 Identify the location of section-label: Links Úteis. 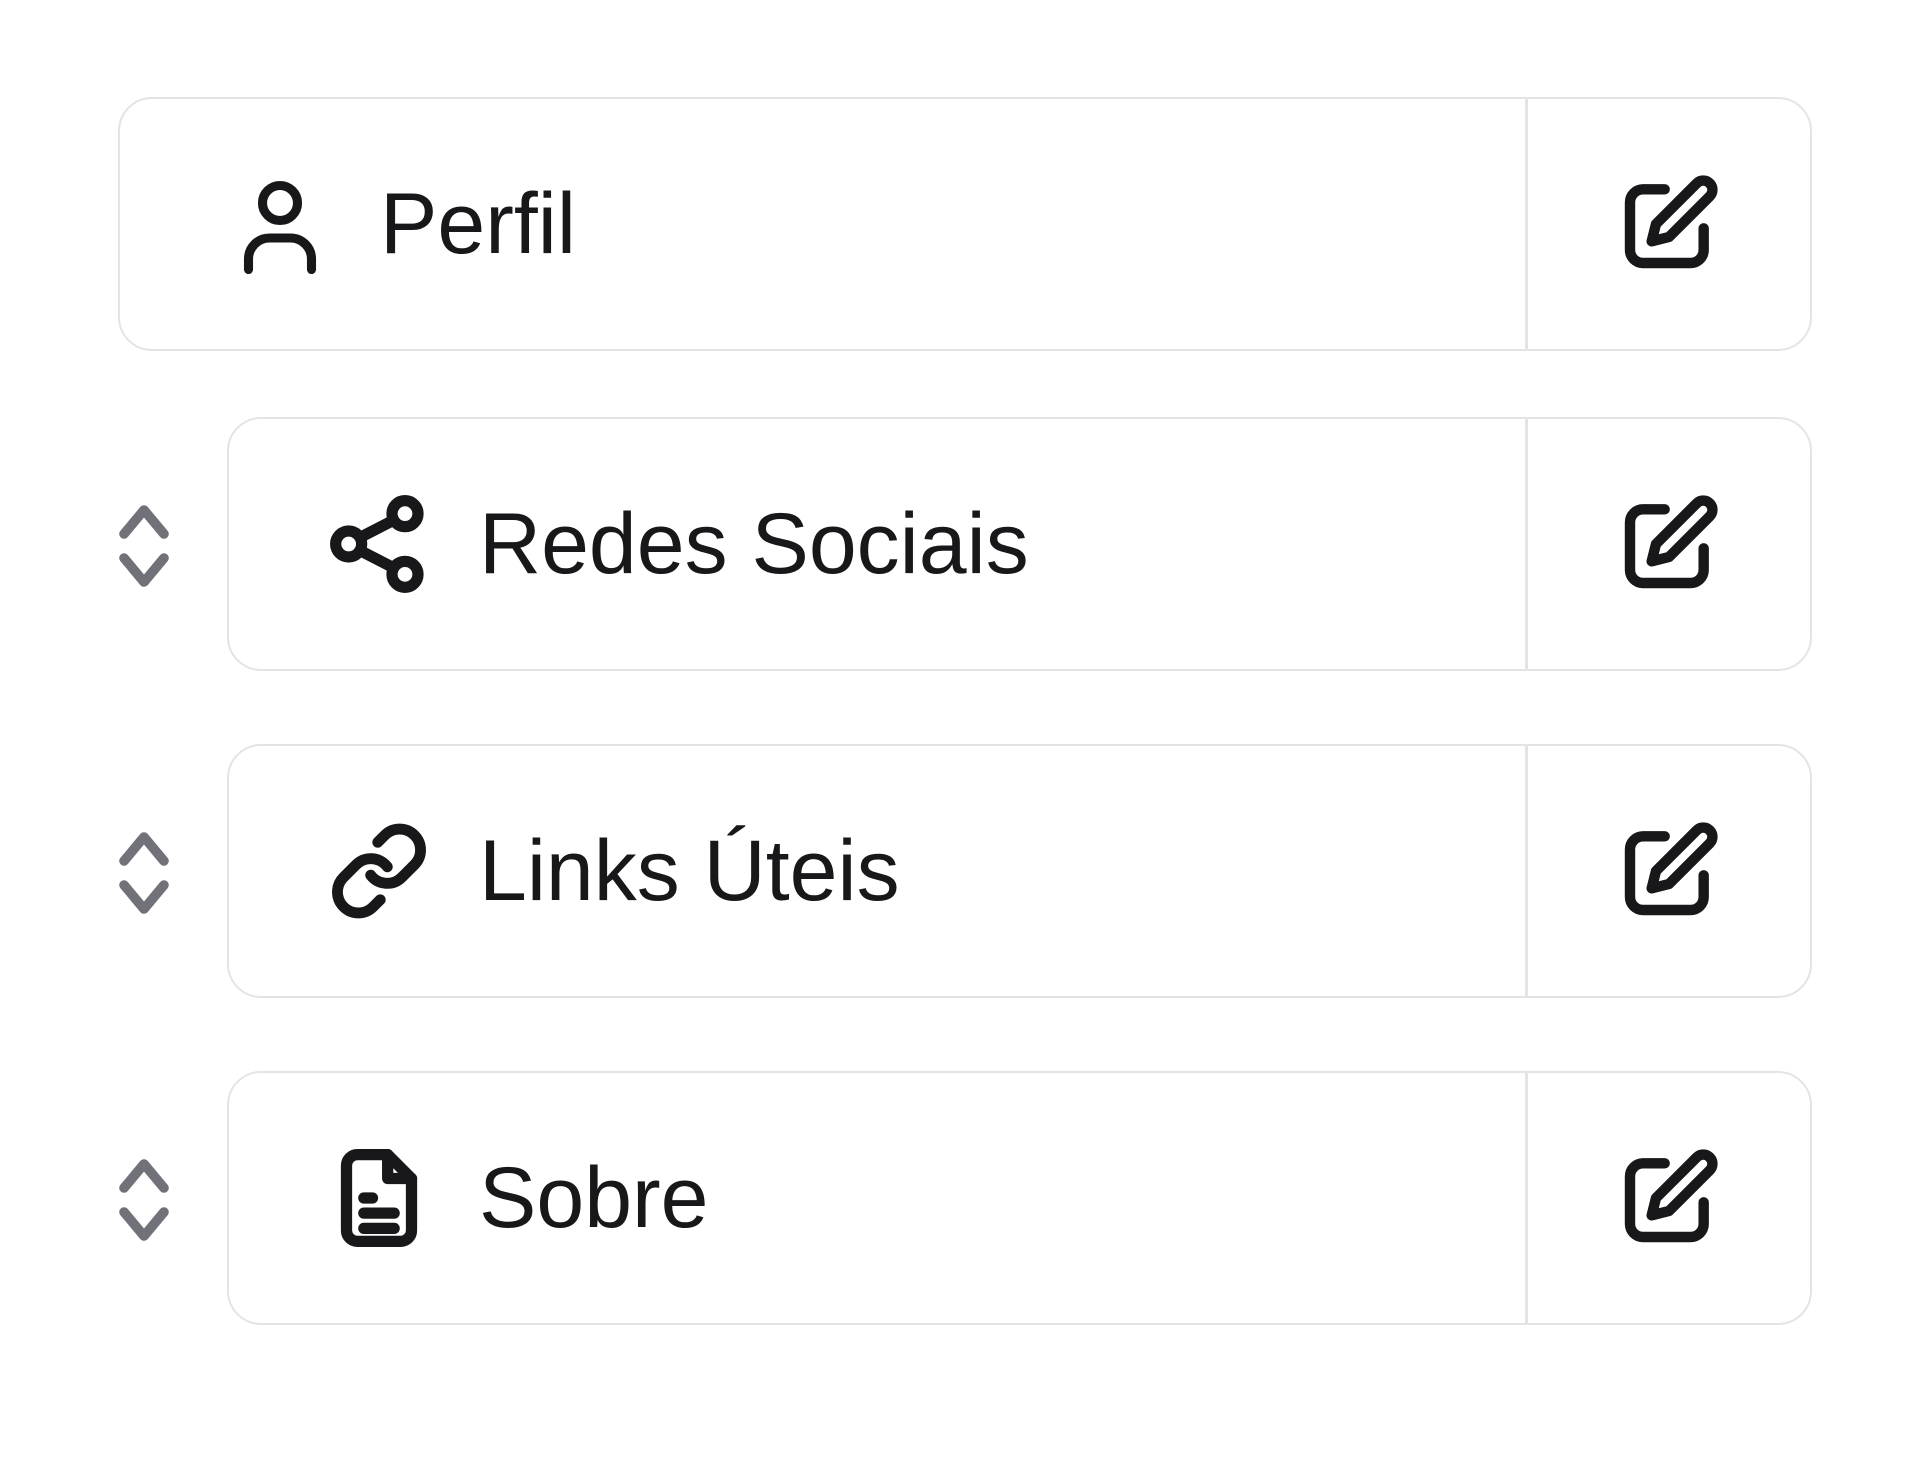
(689, 871).